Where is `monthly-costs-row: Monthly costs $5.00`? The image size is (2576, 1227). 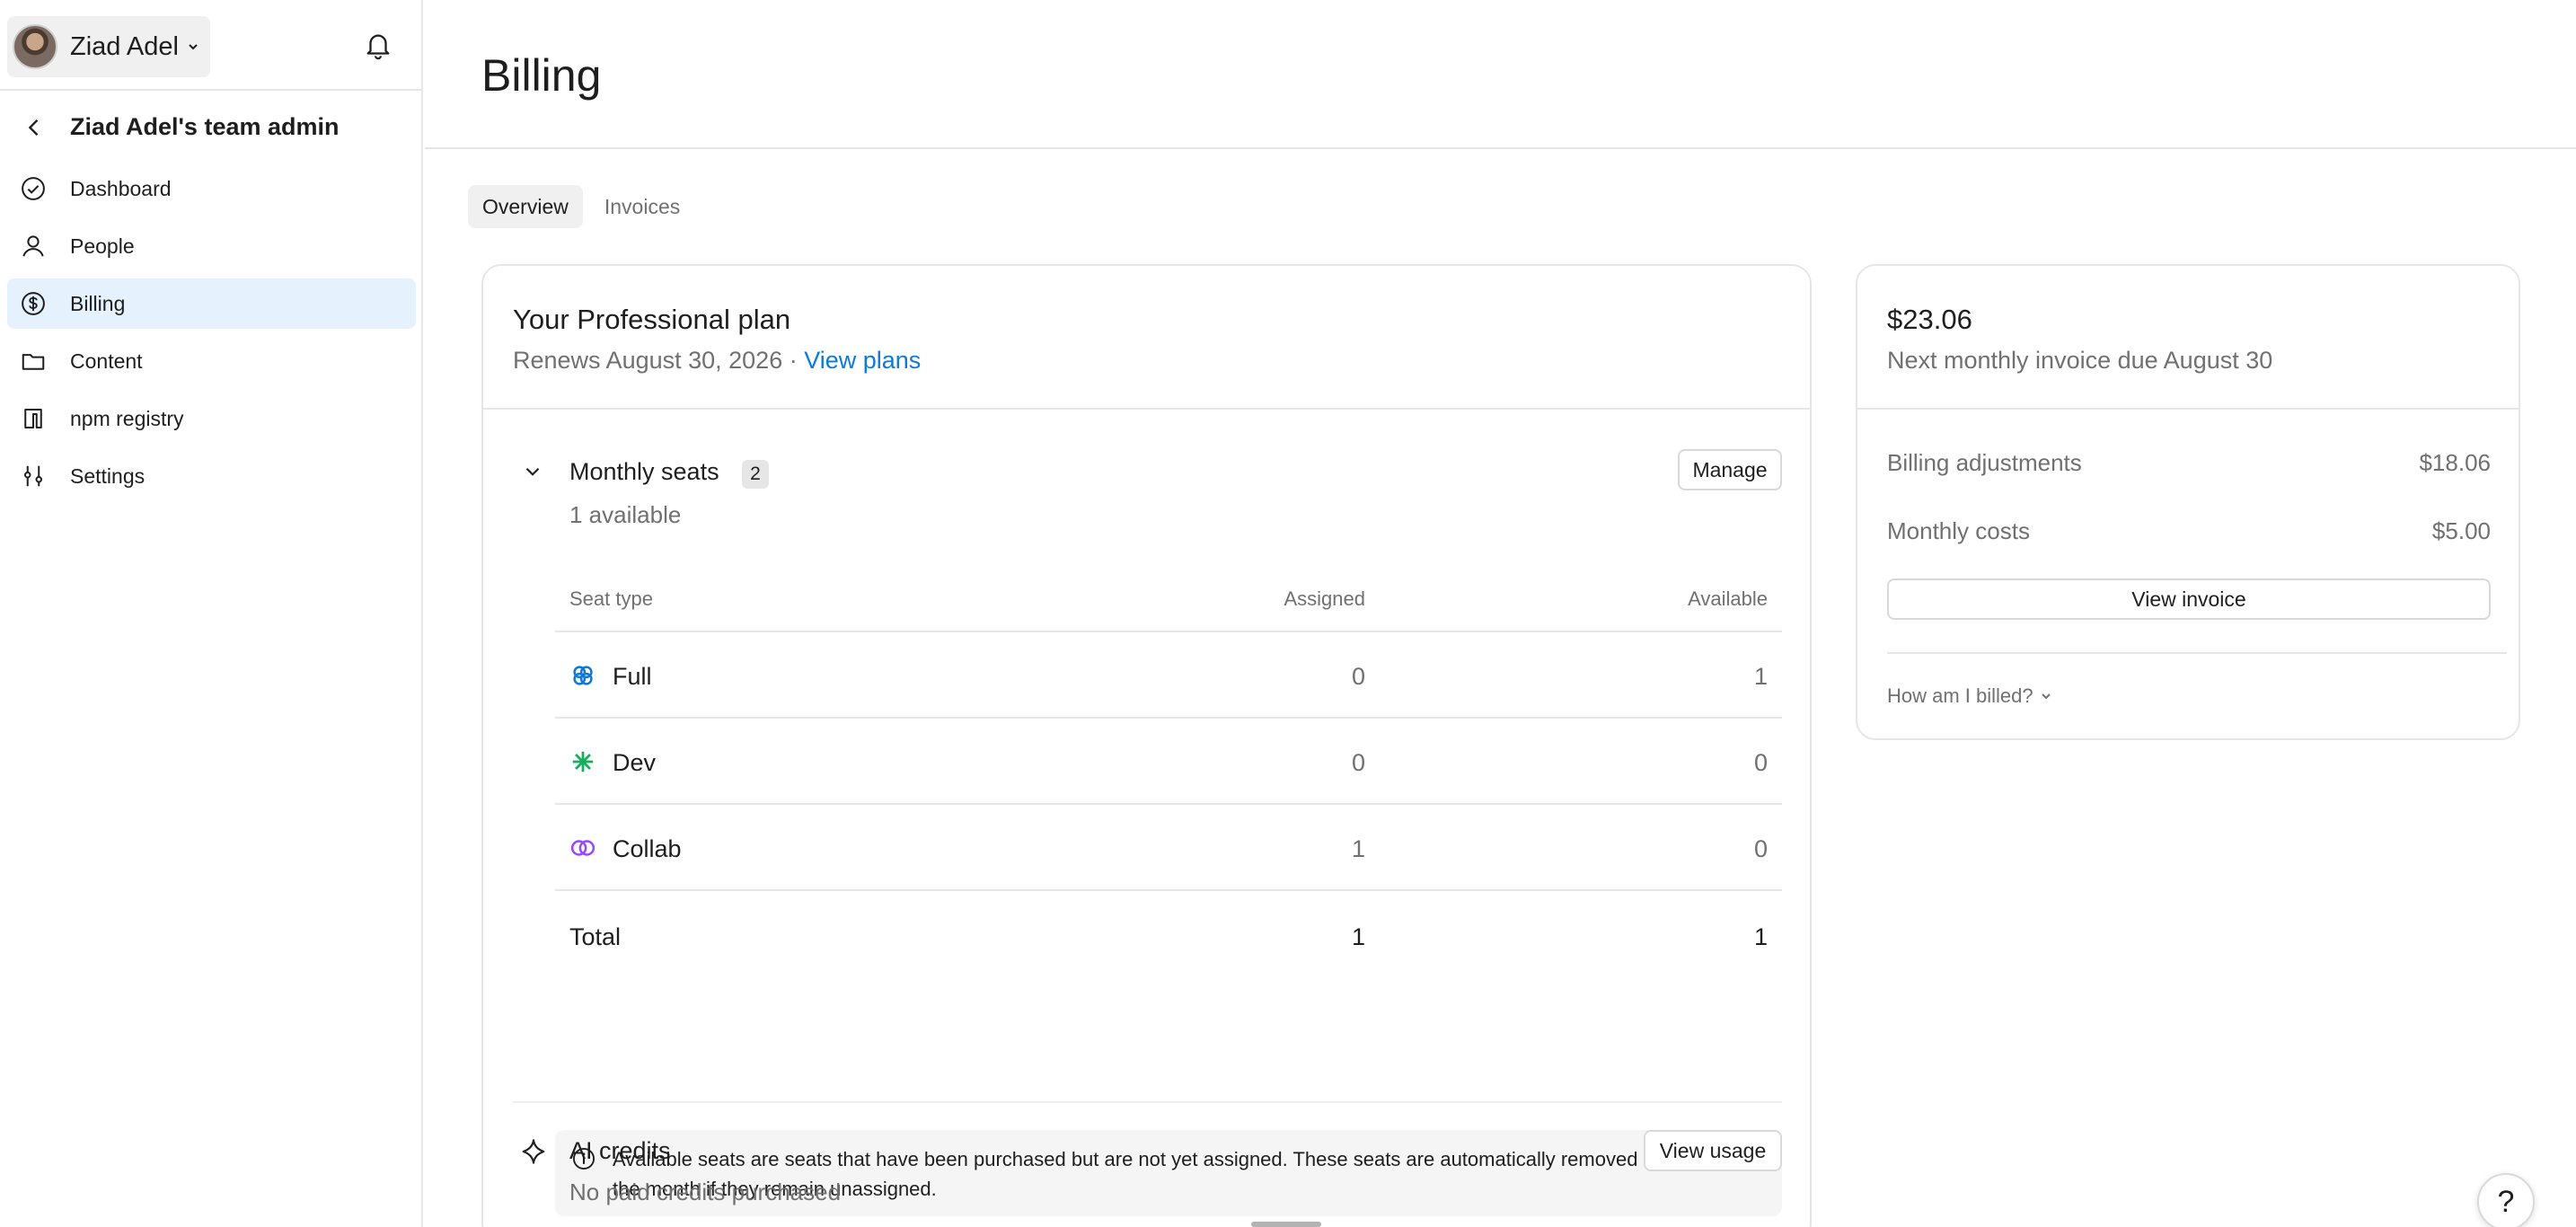
monthly-costs-row: Monthly costs $5.00 is located at coordinates (2189, 531).